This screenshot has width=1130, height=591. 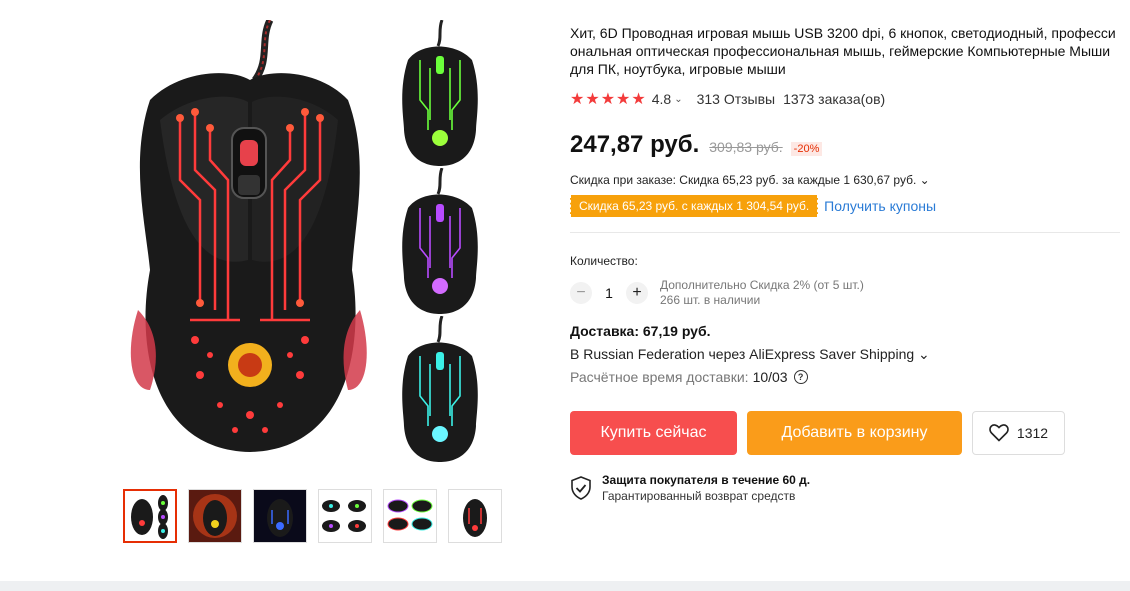 I want to click on wishlist-button: 1312, so click(x=1018, y=433).